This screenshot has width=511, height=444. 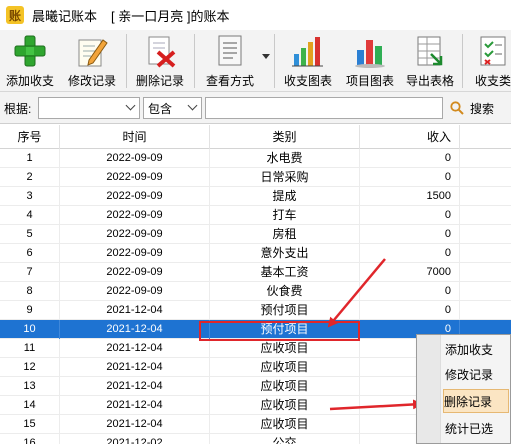 I want to click on cell-no: 14, so click(x=30, y=405).